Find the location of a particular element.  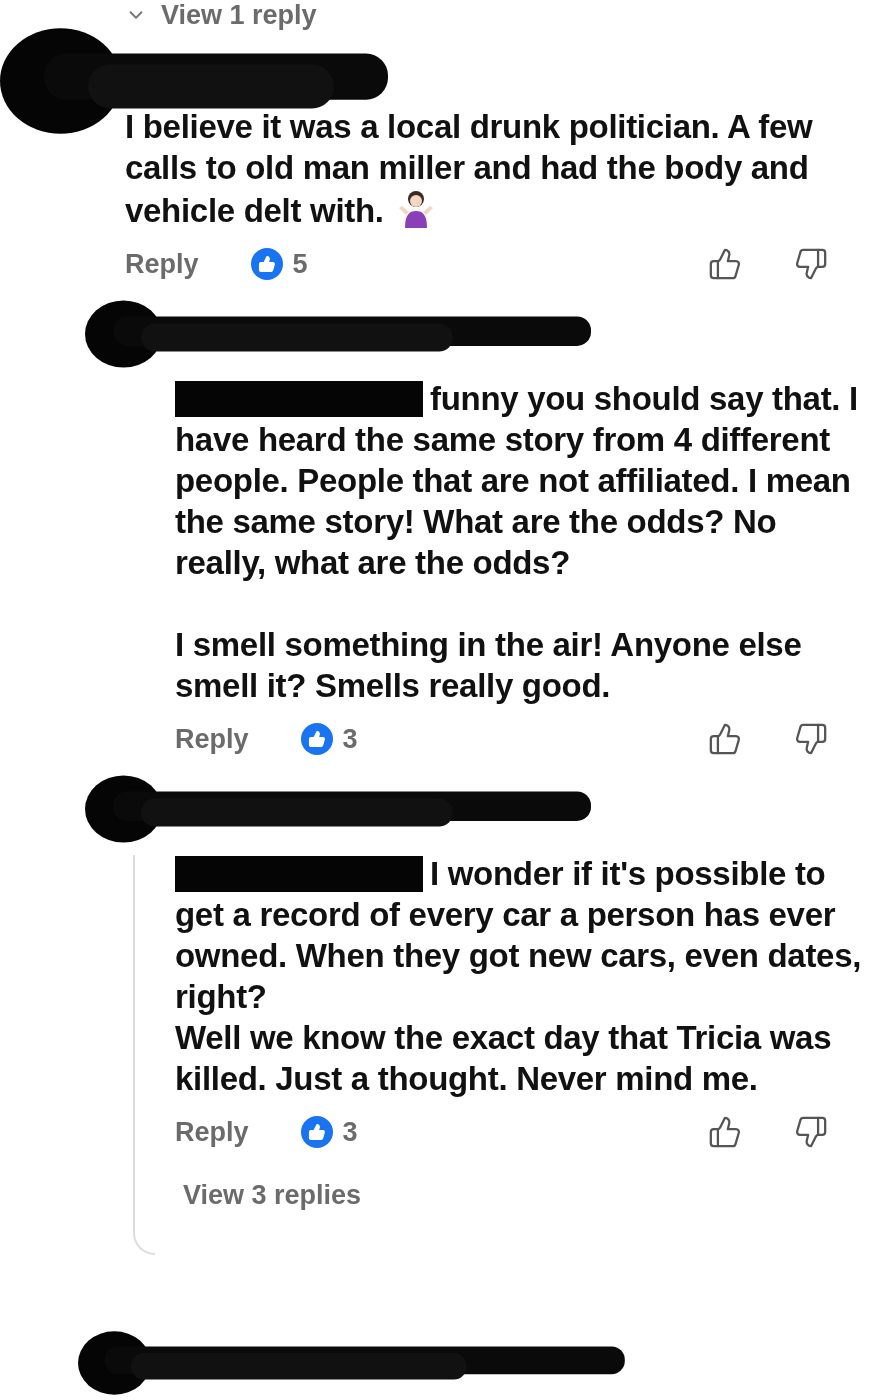

like-count: 5 is located at coordinates (300, 264).